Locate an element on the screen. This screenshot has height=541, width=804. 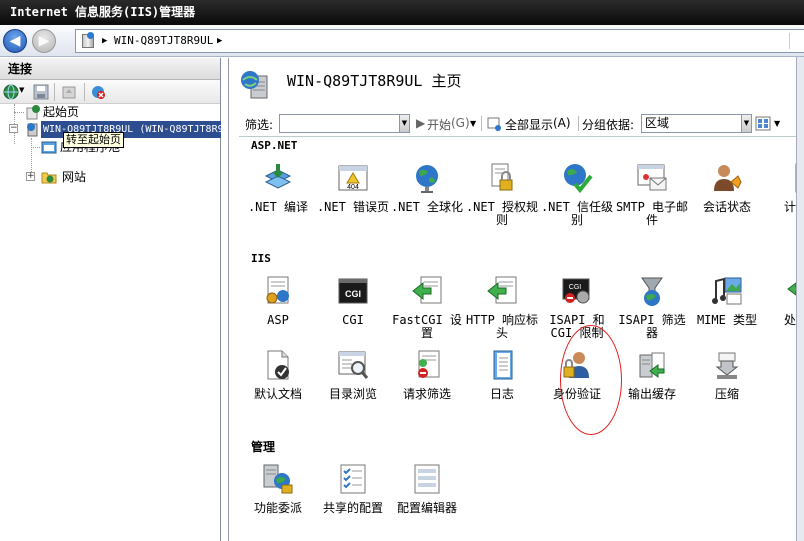
feature-label: MIME 类型 is located at coordinates (727, 320).